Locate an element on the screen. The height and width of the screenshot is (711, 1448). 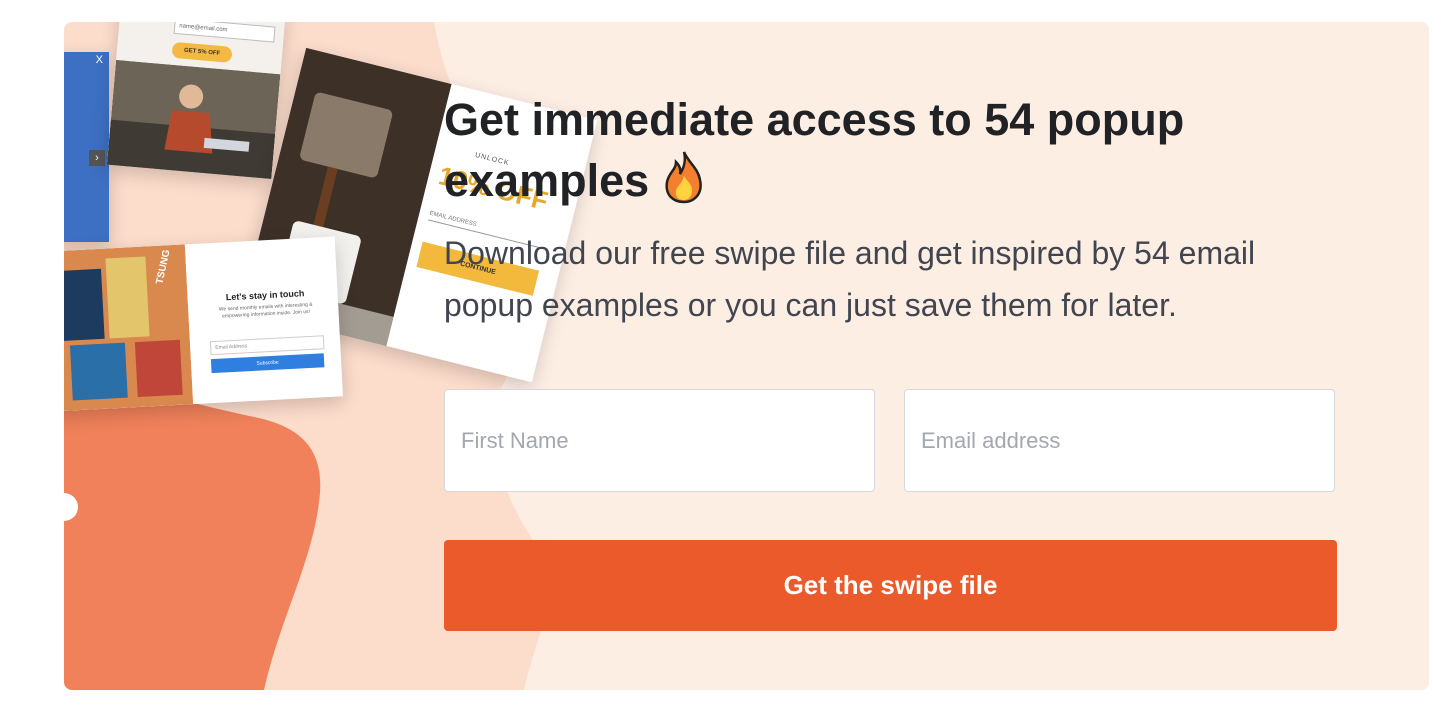
discount-button-mock: GET 5% OFF is located at coordinates (202, 52).